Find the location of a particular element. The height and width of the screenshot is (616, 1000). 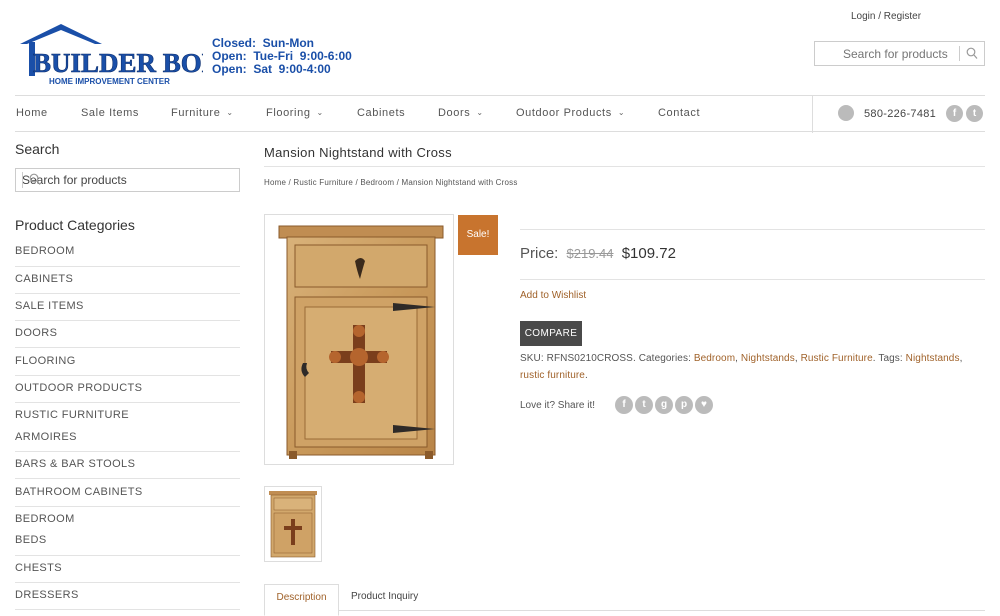

product-title: Mansion Nightstand with Cross is located at coordinates (358, 152).